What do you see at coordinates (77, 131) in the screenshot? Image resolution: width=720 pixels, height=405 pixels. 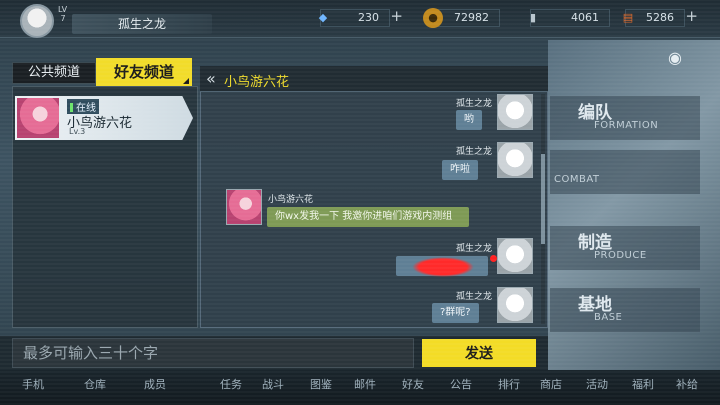 I see `friend-level: Lv.3` at bounding box center [77, 131].